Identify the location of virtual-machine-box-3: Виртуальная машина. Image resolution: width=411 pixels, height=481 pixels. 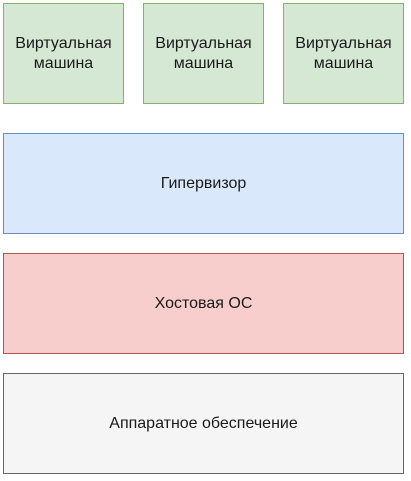
(343, 53).